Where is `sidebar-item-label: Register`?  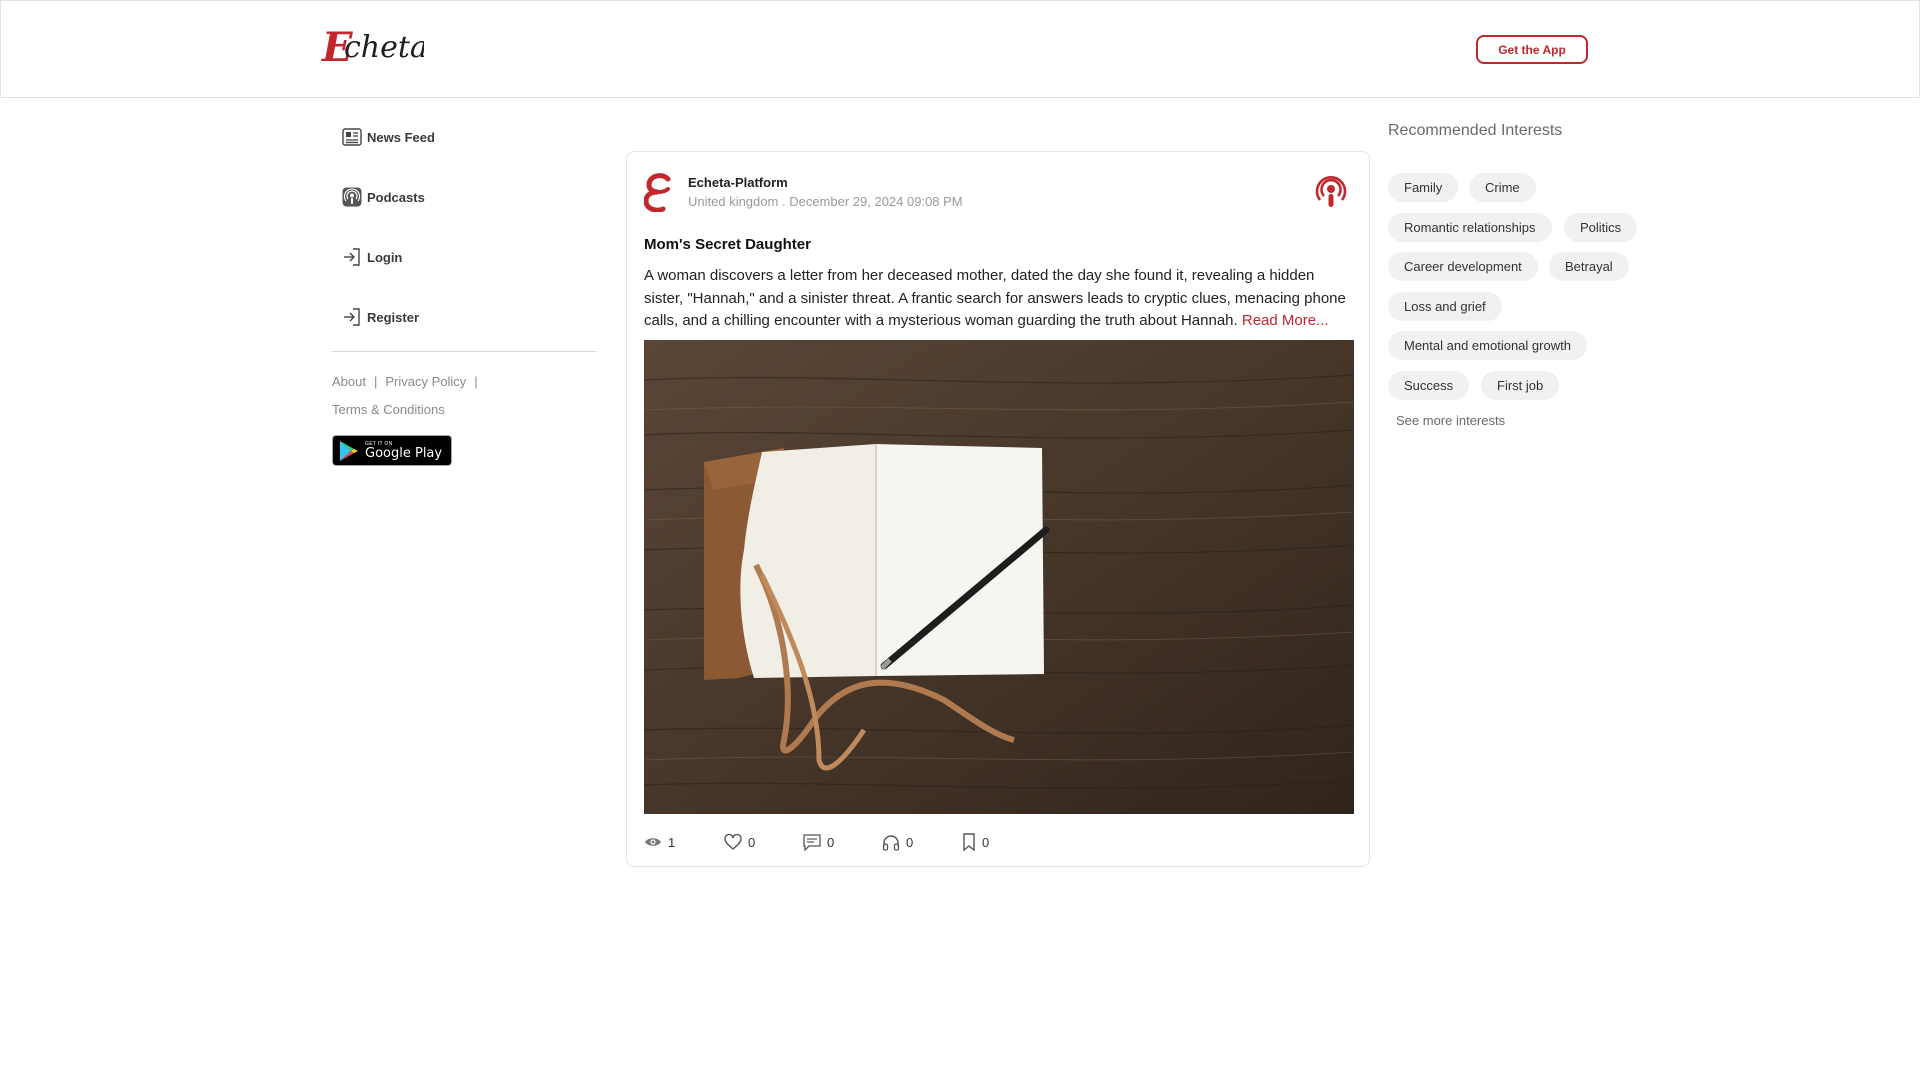 sidebar-item-label: Register is located at coordinates (393, 317).